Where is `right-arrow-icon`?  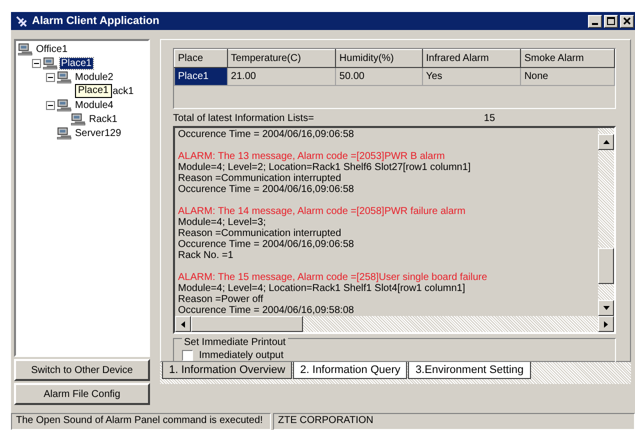
right-arrow-icon is located at coordinates (606, 324).